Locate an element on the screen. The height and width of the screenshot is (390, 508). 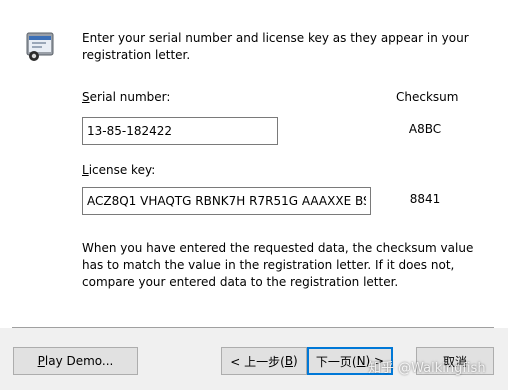
license-key-label: License key: is located at coordinates (119, 170).